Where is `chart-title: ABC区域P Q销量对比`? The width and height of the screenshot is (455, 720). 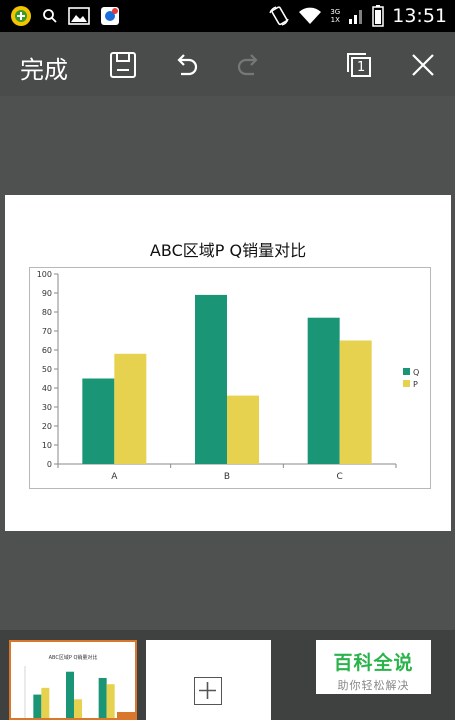
chart-title: ABC区域P Q销量对比 is located at coordinates (228, 250).